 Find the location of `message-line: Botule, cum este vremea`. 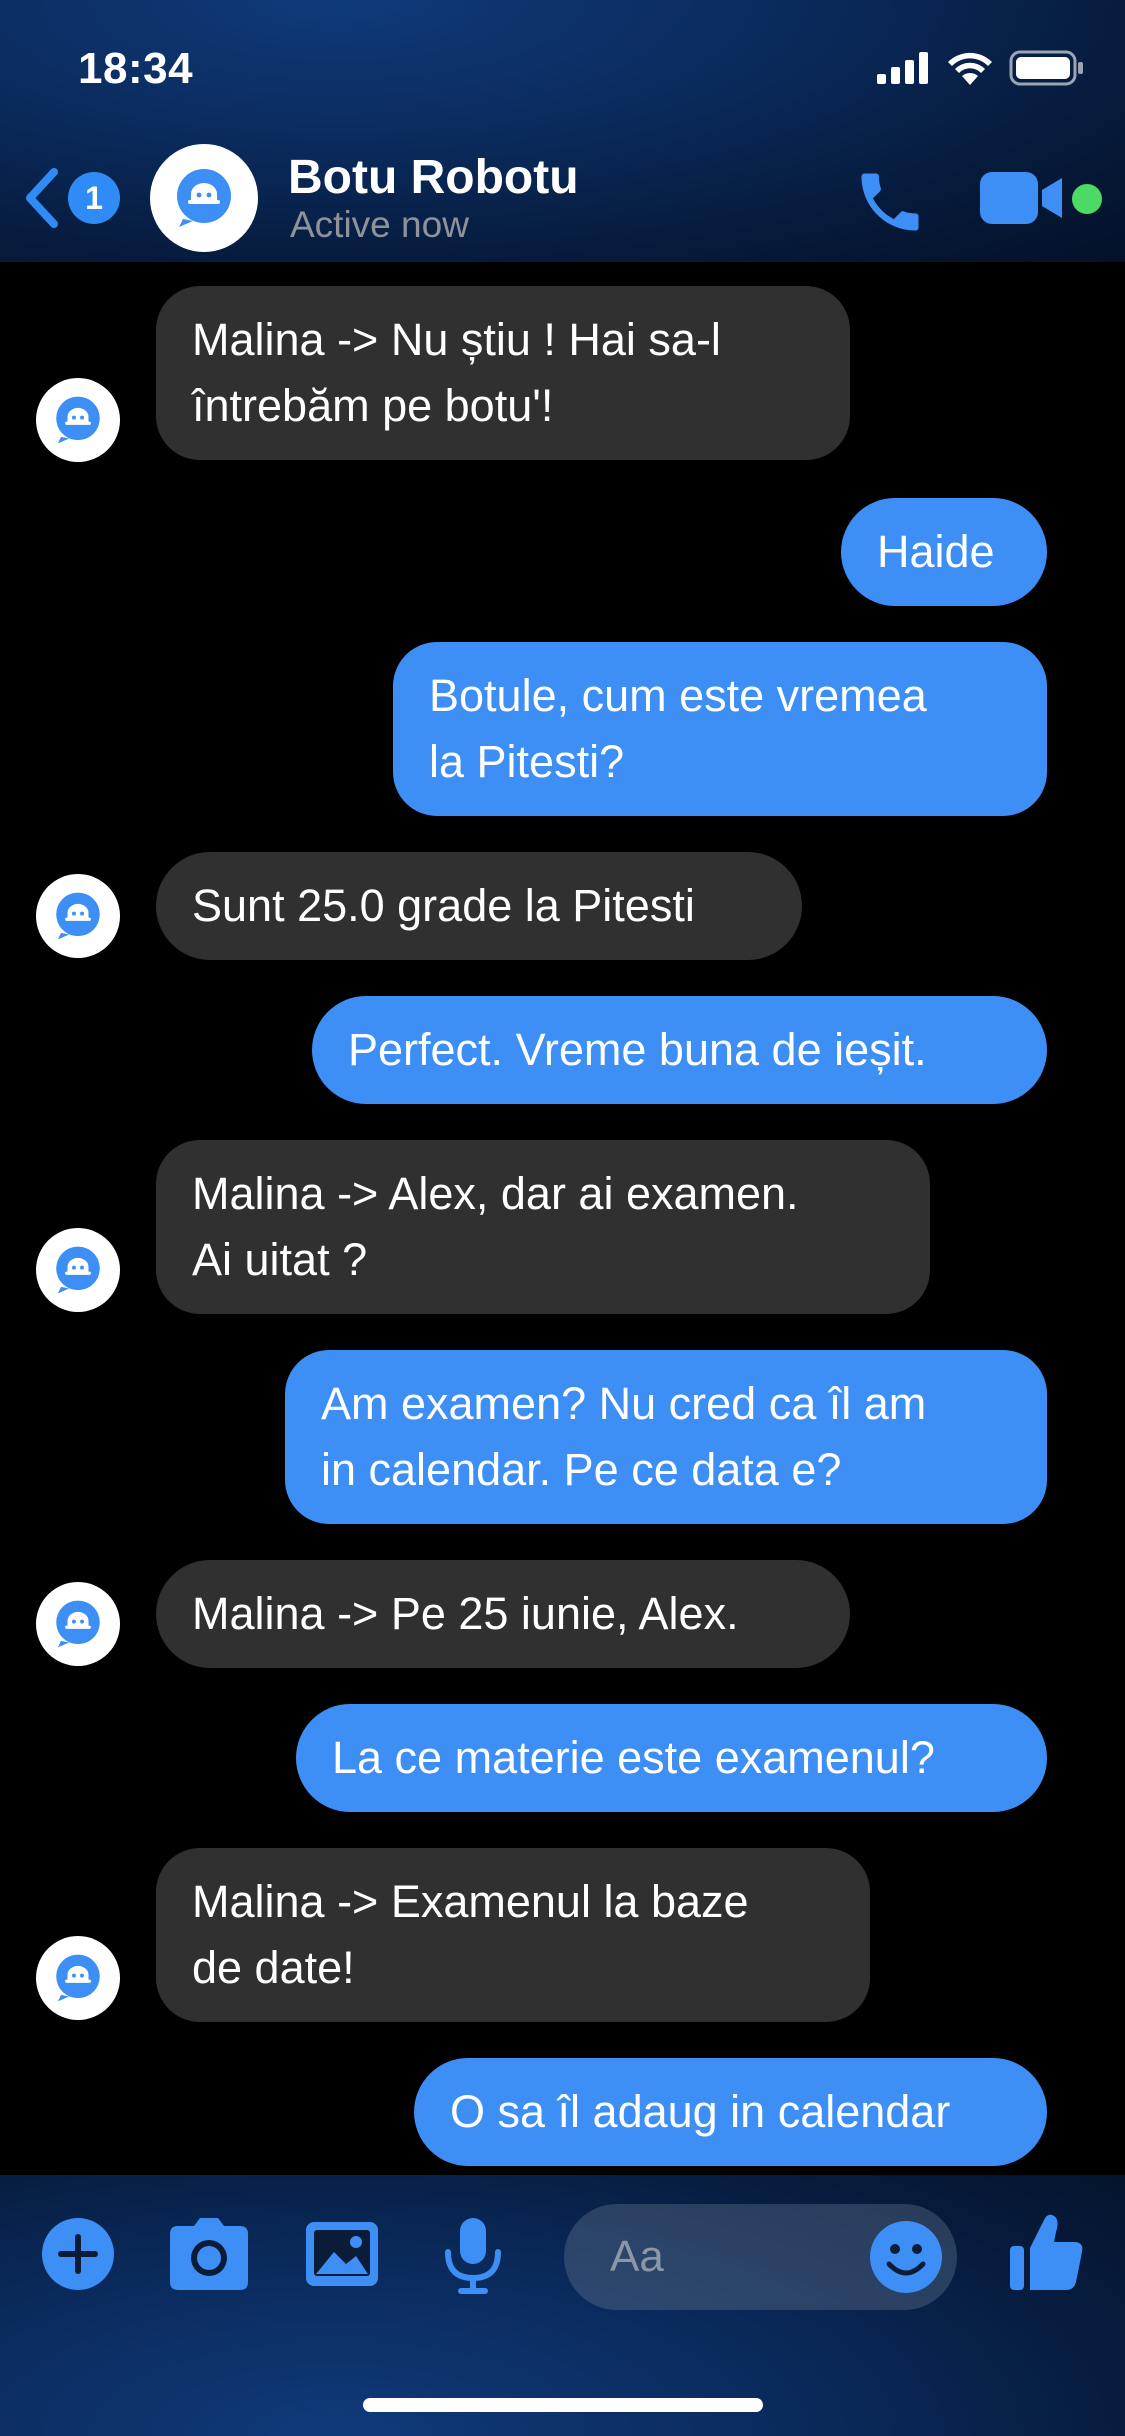

message-line: Botule, cum este vremea is located at coordinates (678, 695).